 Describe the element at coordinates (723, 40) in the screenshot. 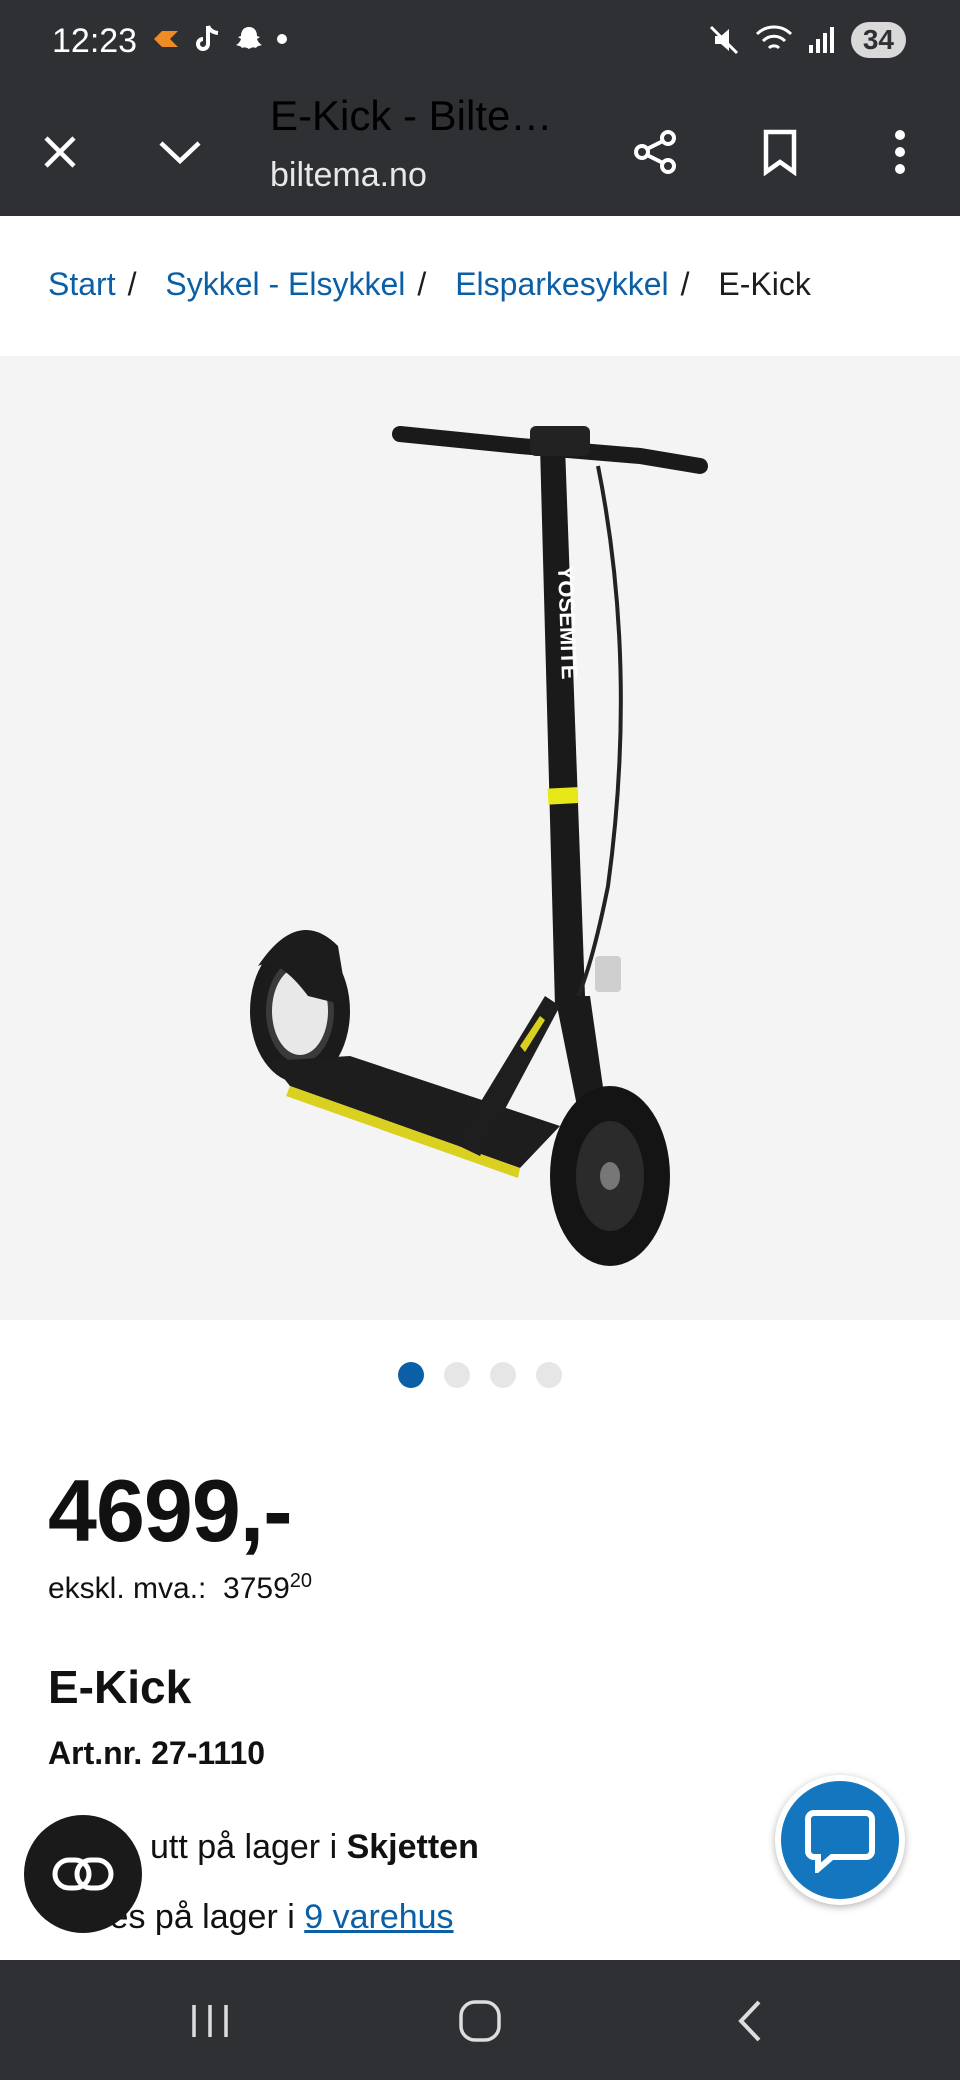

I see `mute-icon` at that location.